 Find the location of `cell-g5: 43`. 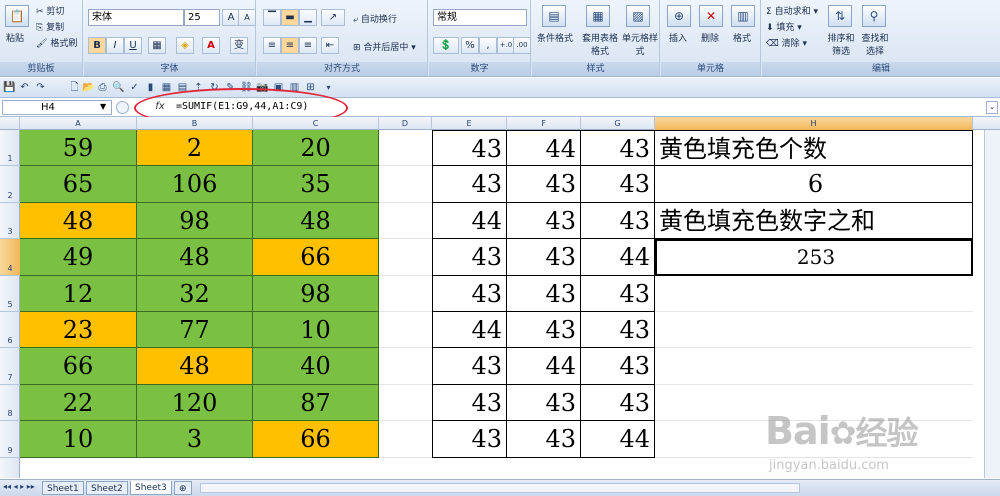

cell-g5: 43 is located at coordinates (618, 293).